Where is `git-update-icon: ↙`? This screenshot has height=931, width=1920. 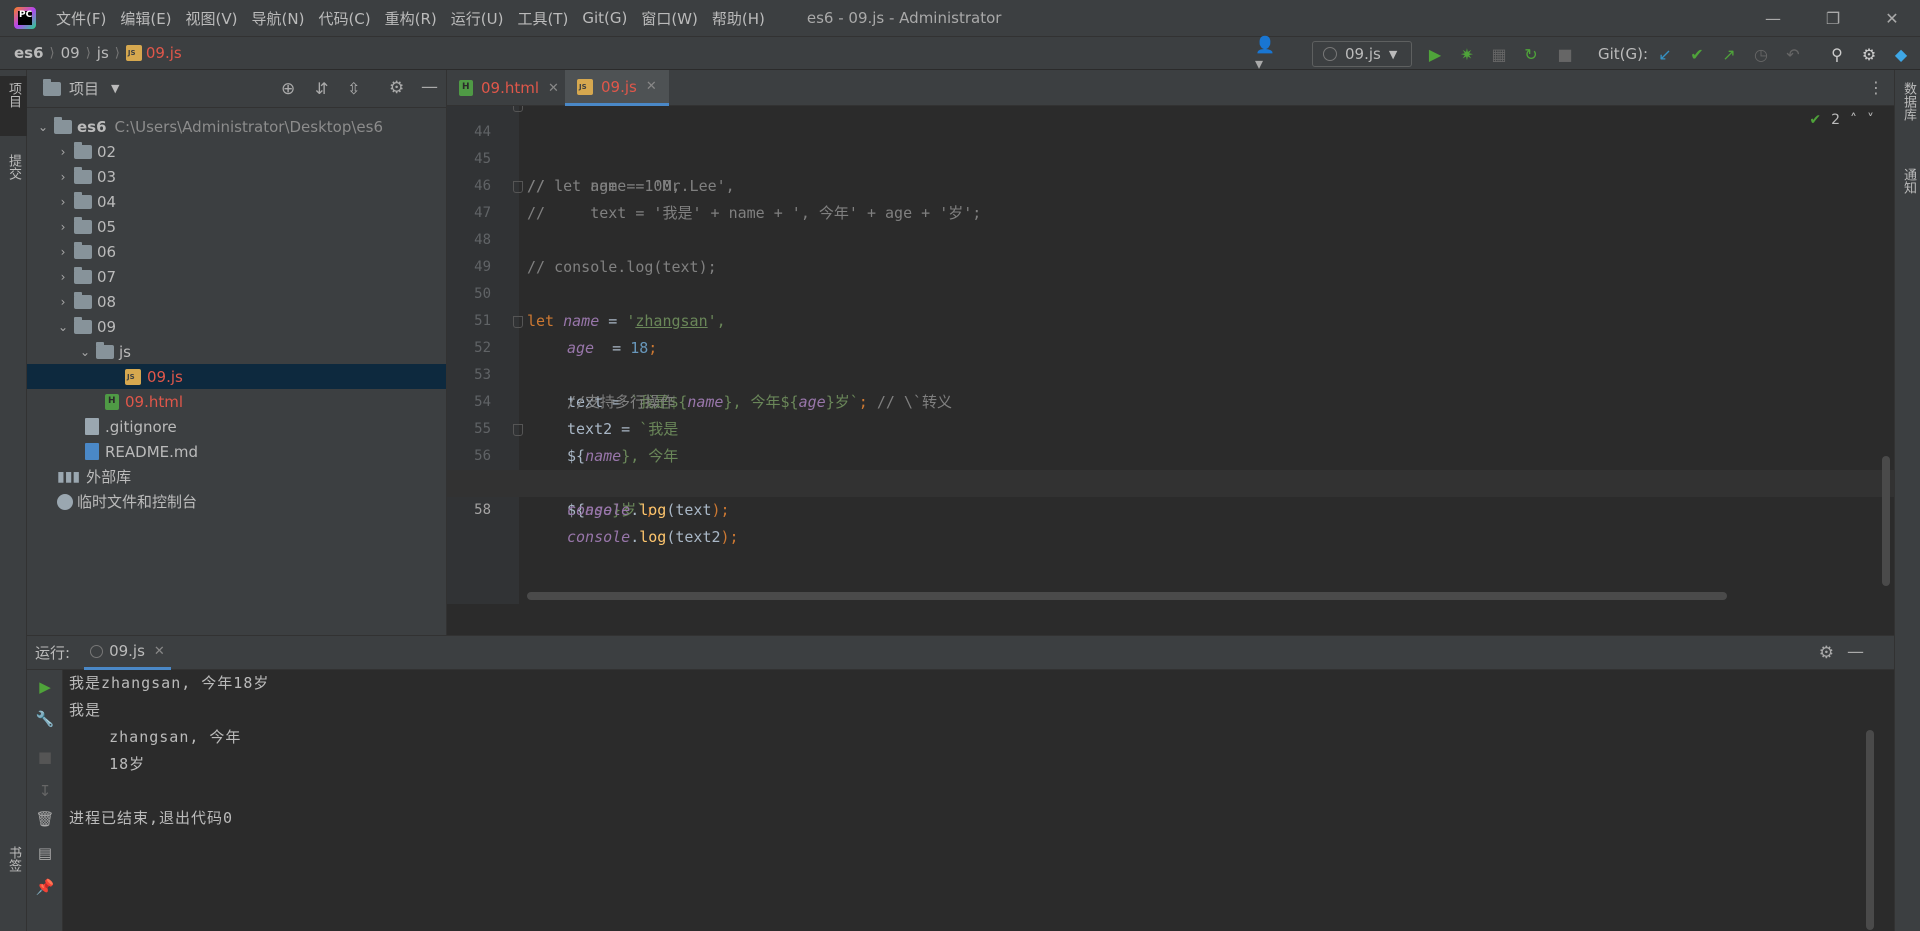
git-update-icon: ↙ is located at coordinates (1665, 54).